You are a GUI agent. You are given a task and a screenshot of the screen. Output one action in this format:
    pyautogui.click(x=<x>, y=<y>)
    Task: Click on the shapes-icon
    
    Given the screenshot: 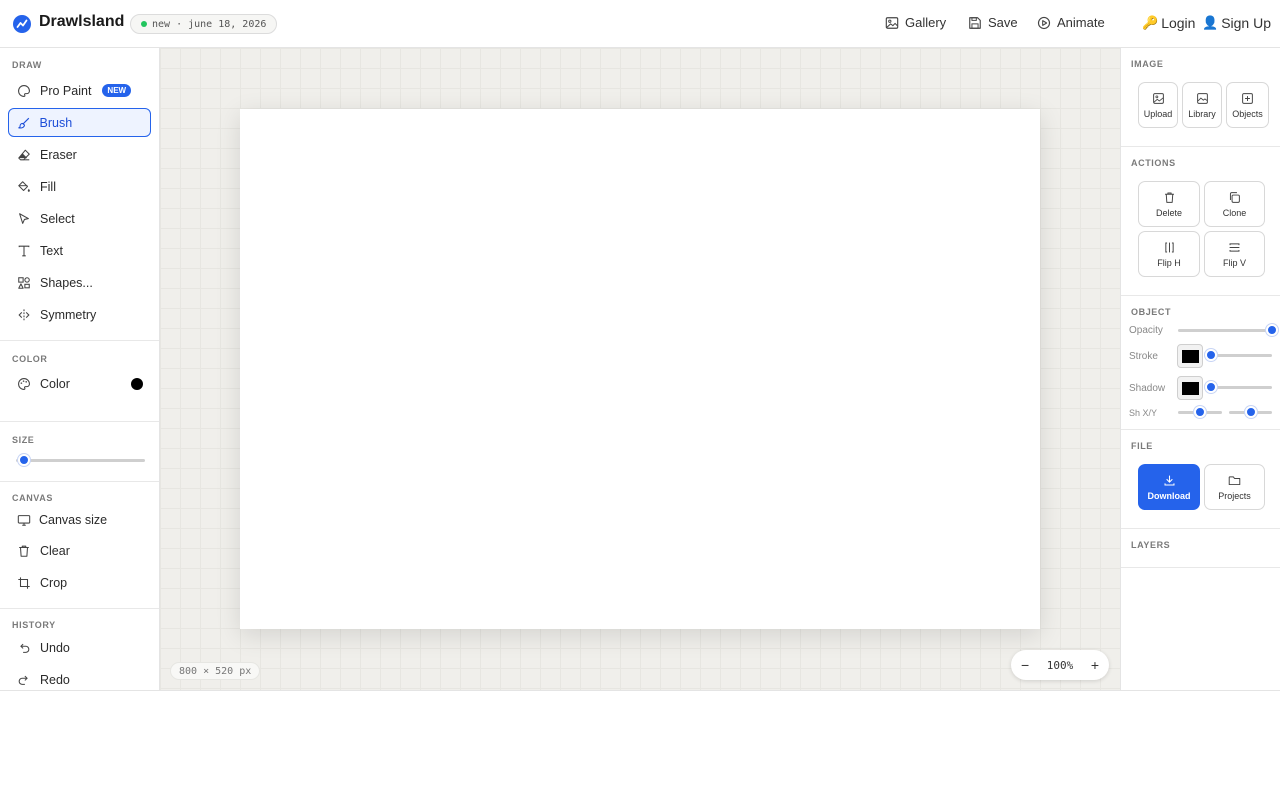 What is the action you would take?
    pyautogui.click(x=24, y=282)
    